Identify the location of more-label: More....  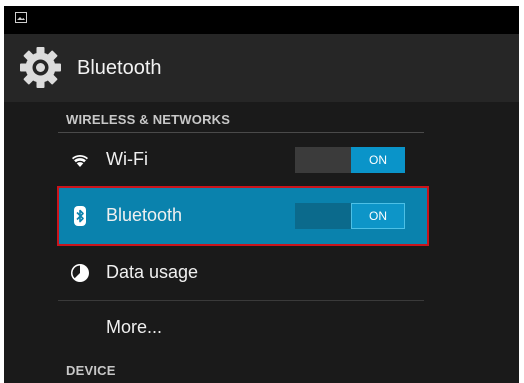
(134, 327).